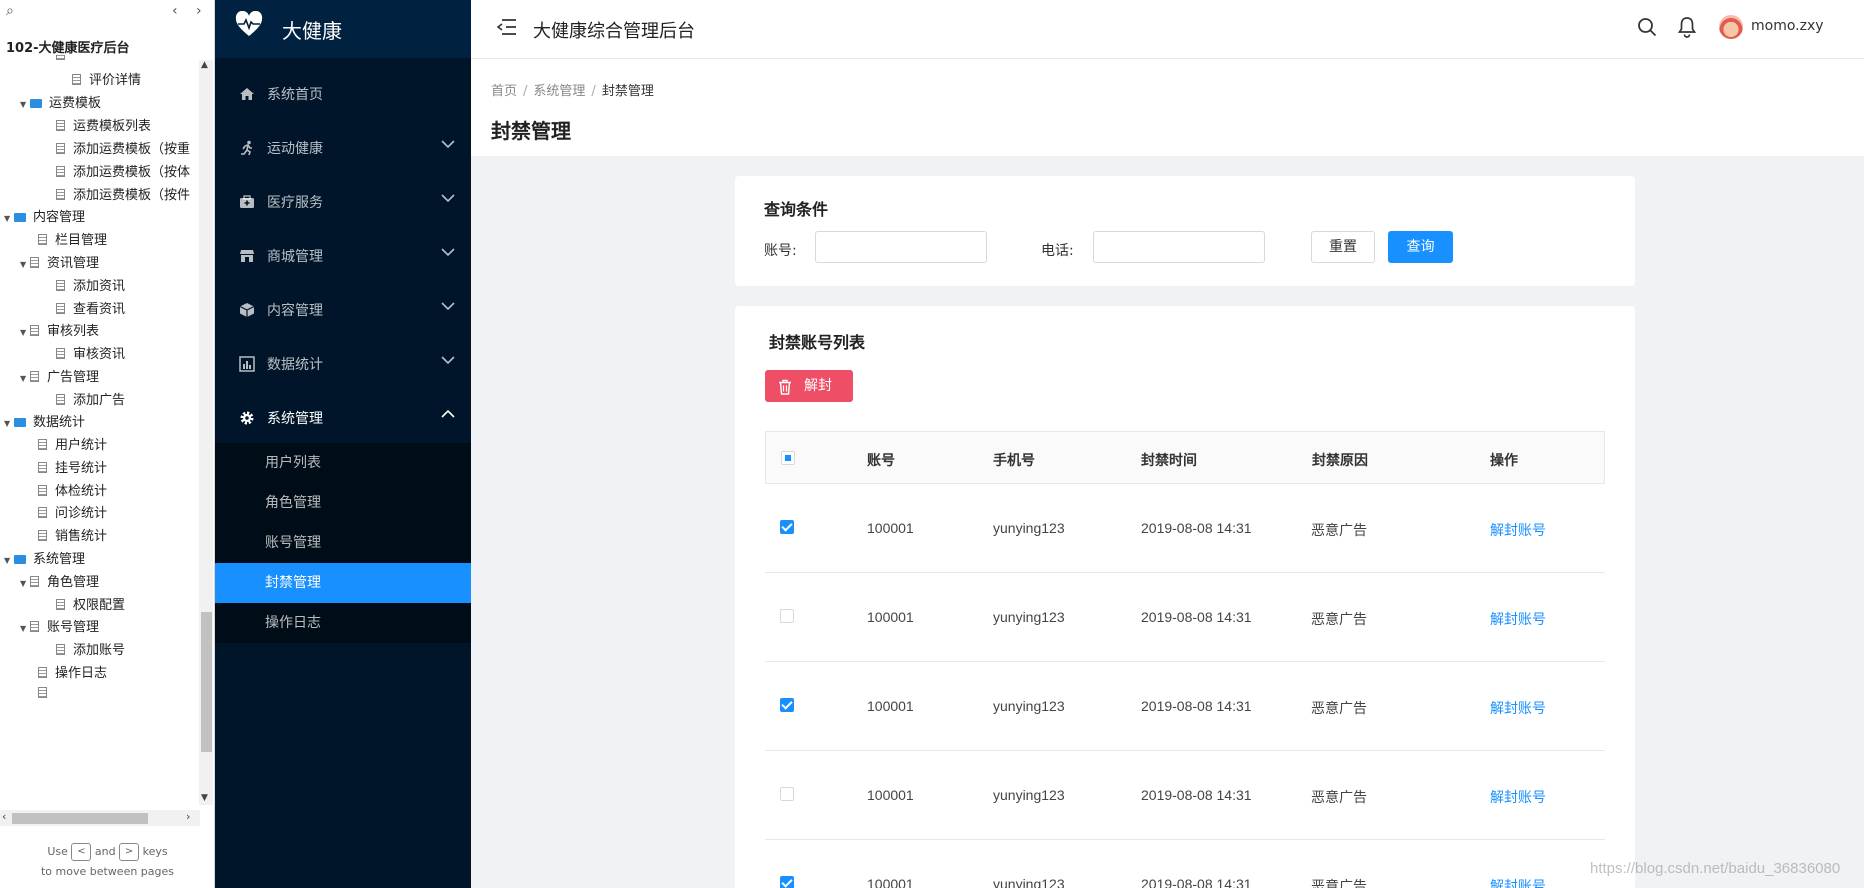 The height and width of the screenshot is (888, 1864). What do you see at coordinates (507, 27) in the screenshot?
I see `menu-fold-icon` at bounding box center [507, 27].